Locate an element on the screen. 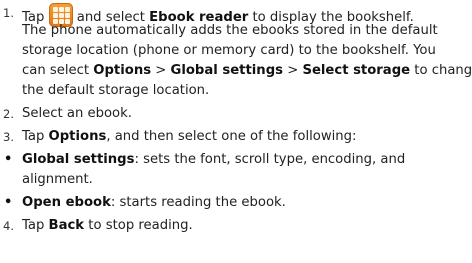 The image size is (472, 263). step-text: the default storage location. is located at coordinates (116, 90).